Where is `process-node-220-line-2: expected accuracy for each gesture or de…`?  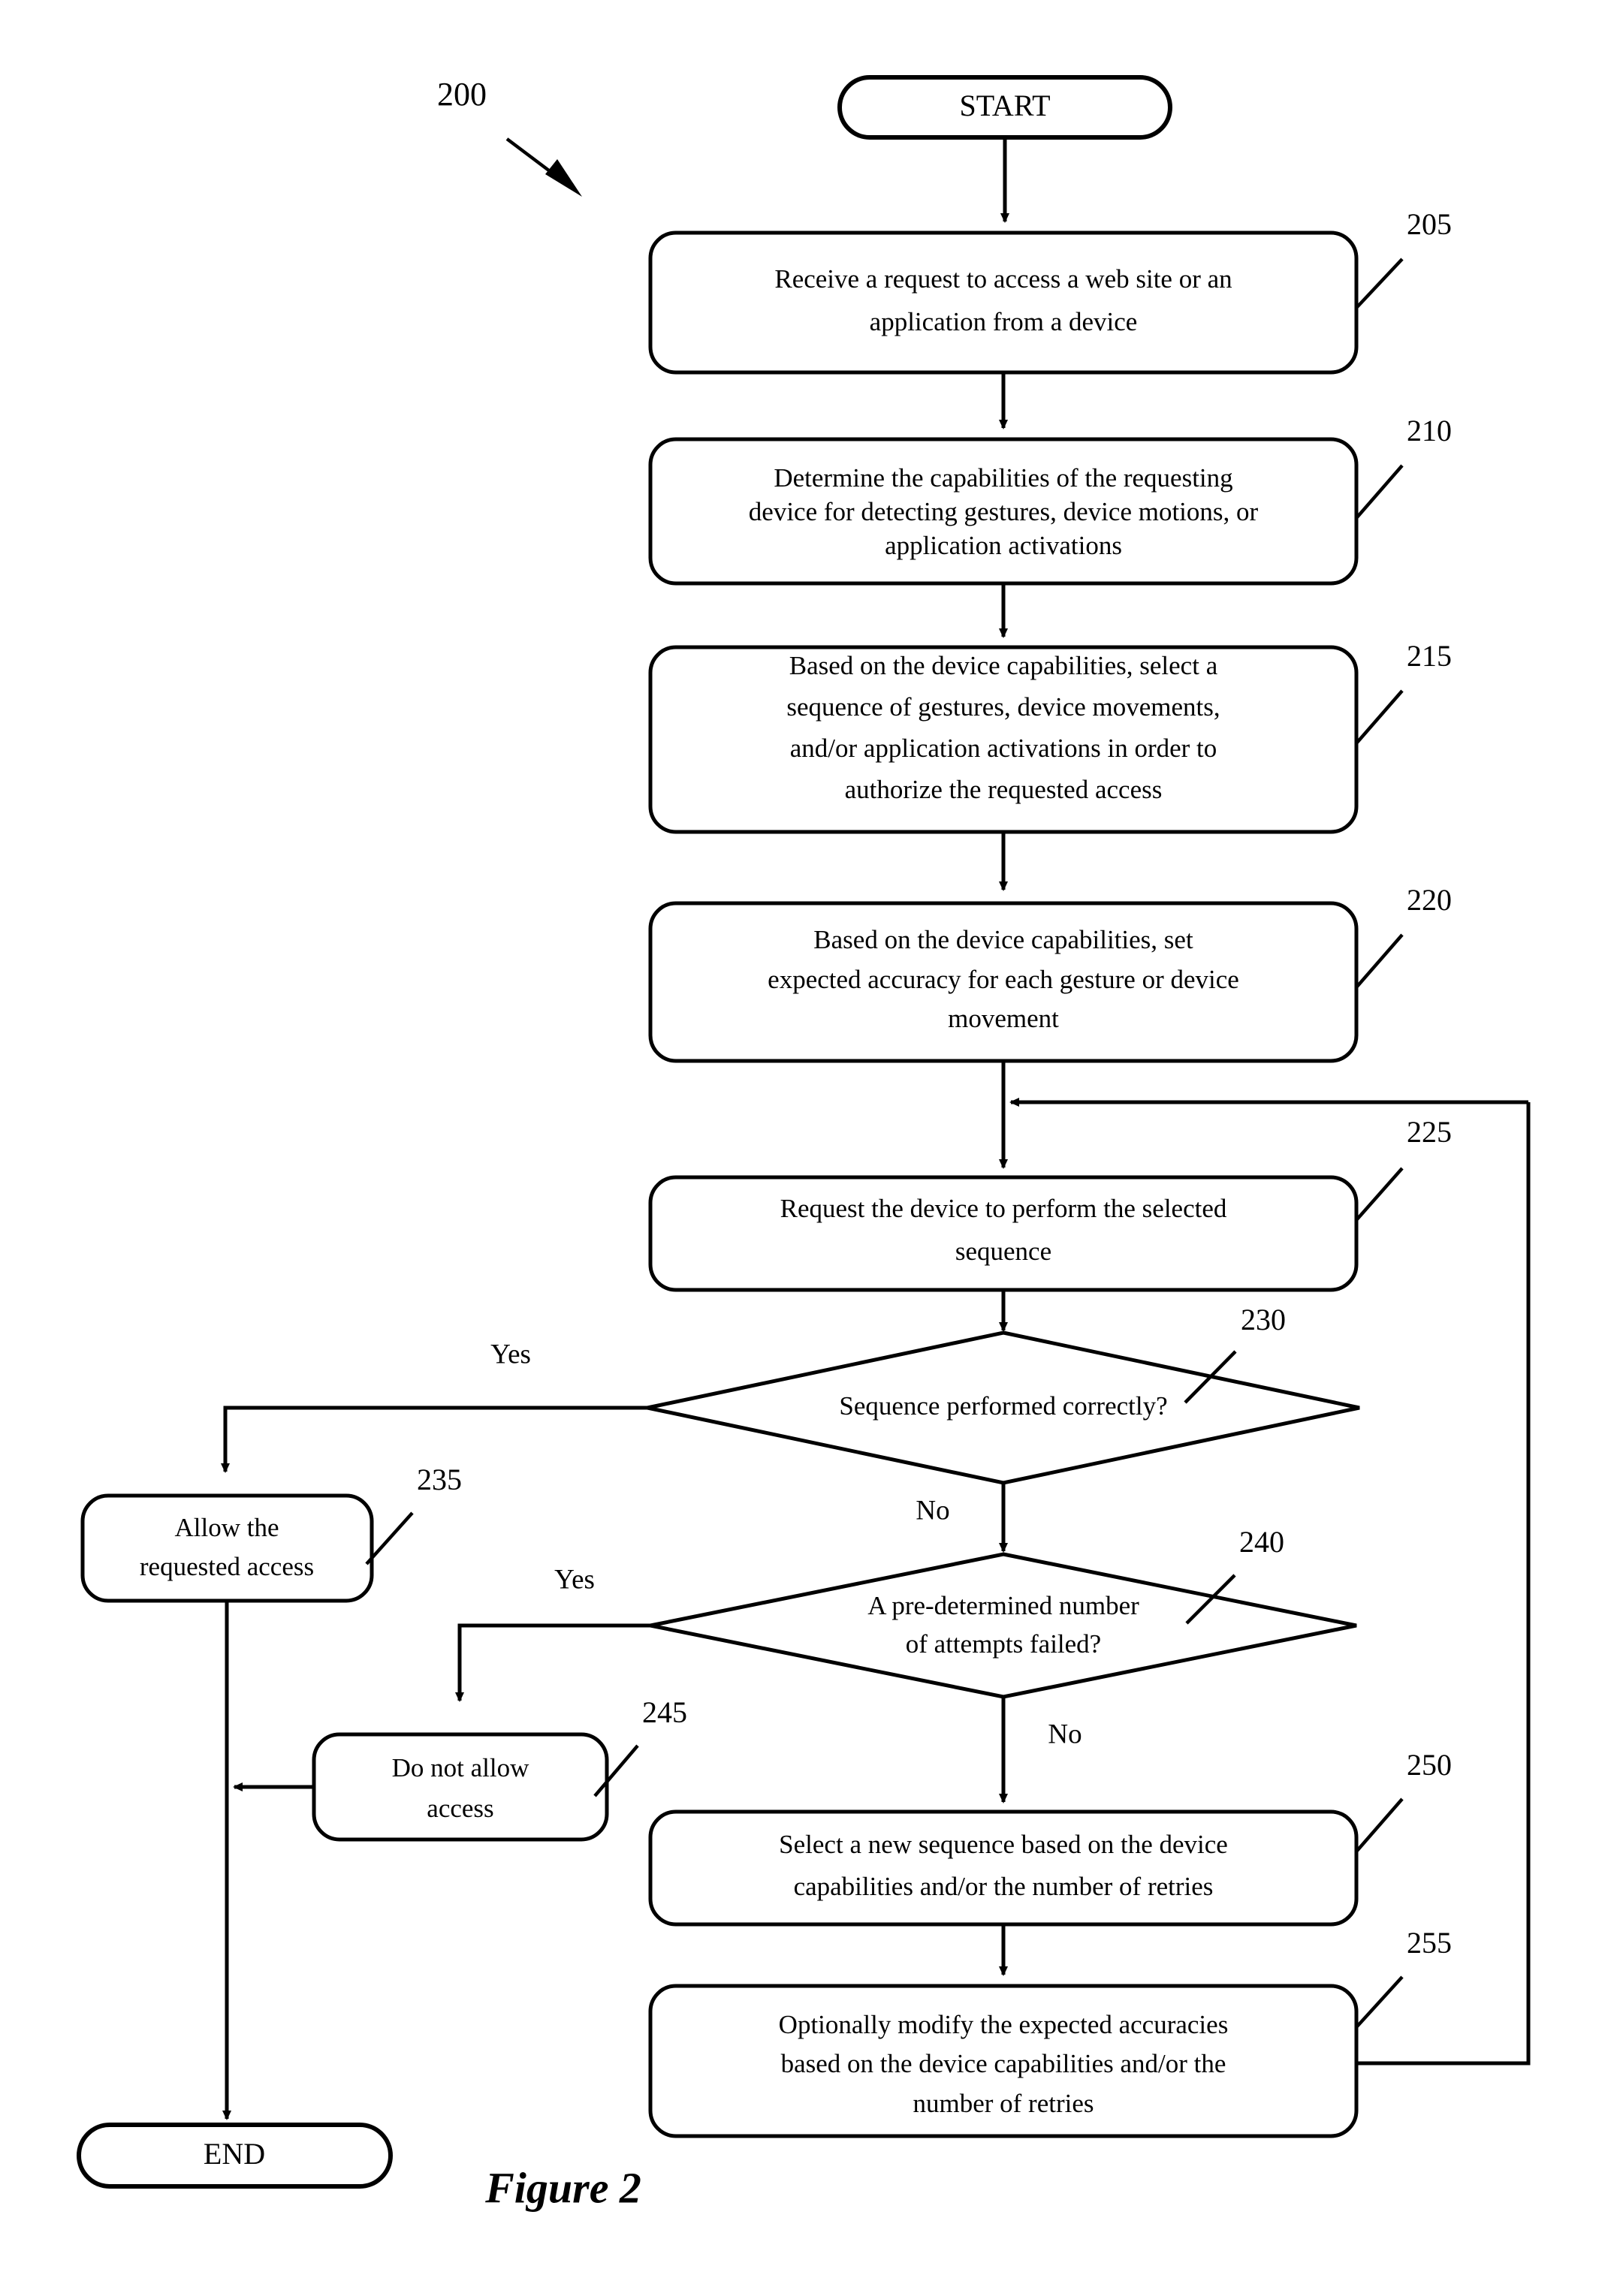
process-node-220-line-2: expected accuracy for each gesture or de… is located at coordinates (1003, 979).